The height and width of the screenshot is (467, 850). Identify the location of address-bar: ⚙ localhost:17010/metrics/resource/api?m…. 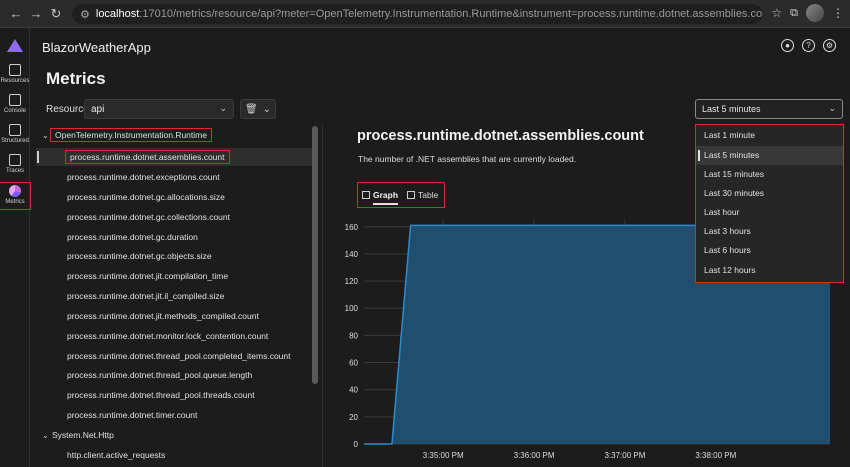
(417, 14).